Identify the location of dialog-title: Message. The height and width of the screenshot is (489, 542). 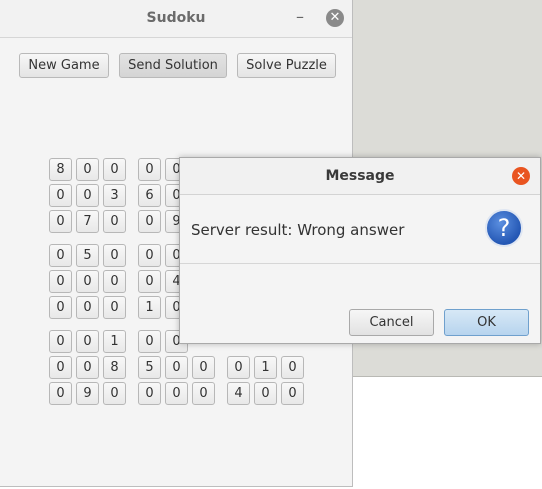
(360, 176).